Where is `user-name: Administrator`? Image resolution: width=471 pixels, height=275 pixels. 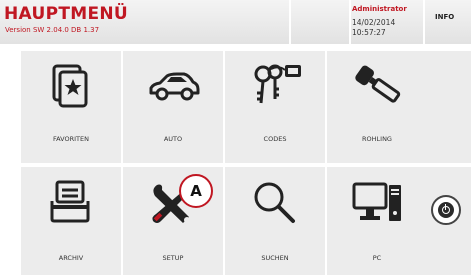 user-name: Administrator is located at coordinates (379, 9).